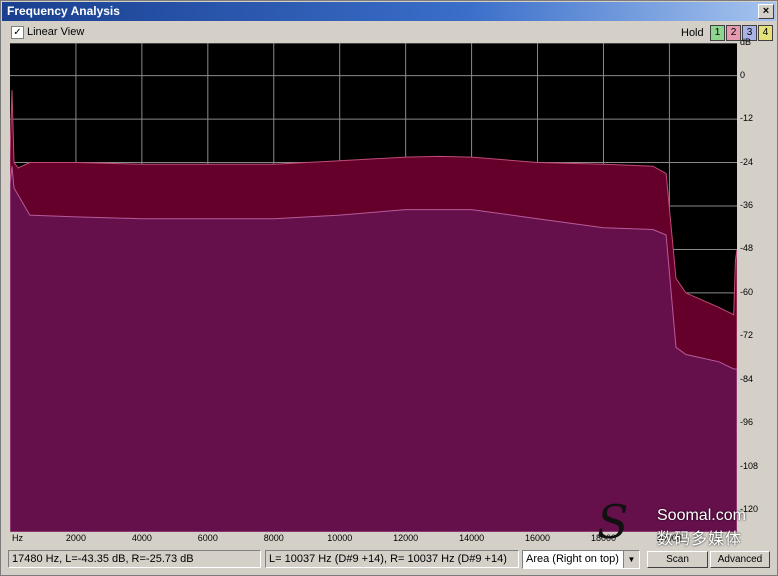  What do you see at coordinates (747, 248) in the screenshot?
I see `y-tick-label: -48` at bounding box center [747, 248].